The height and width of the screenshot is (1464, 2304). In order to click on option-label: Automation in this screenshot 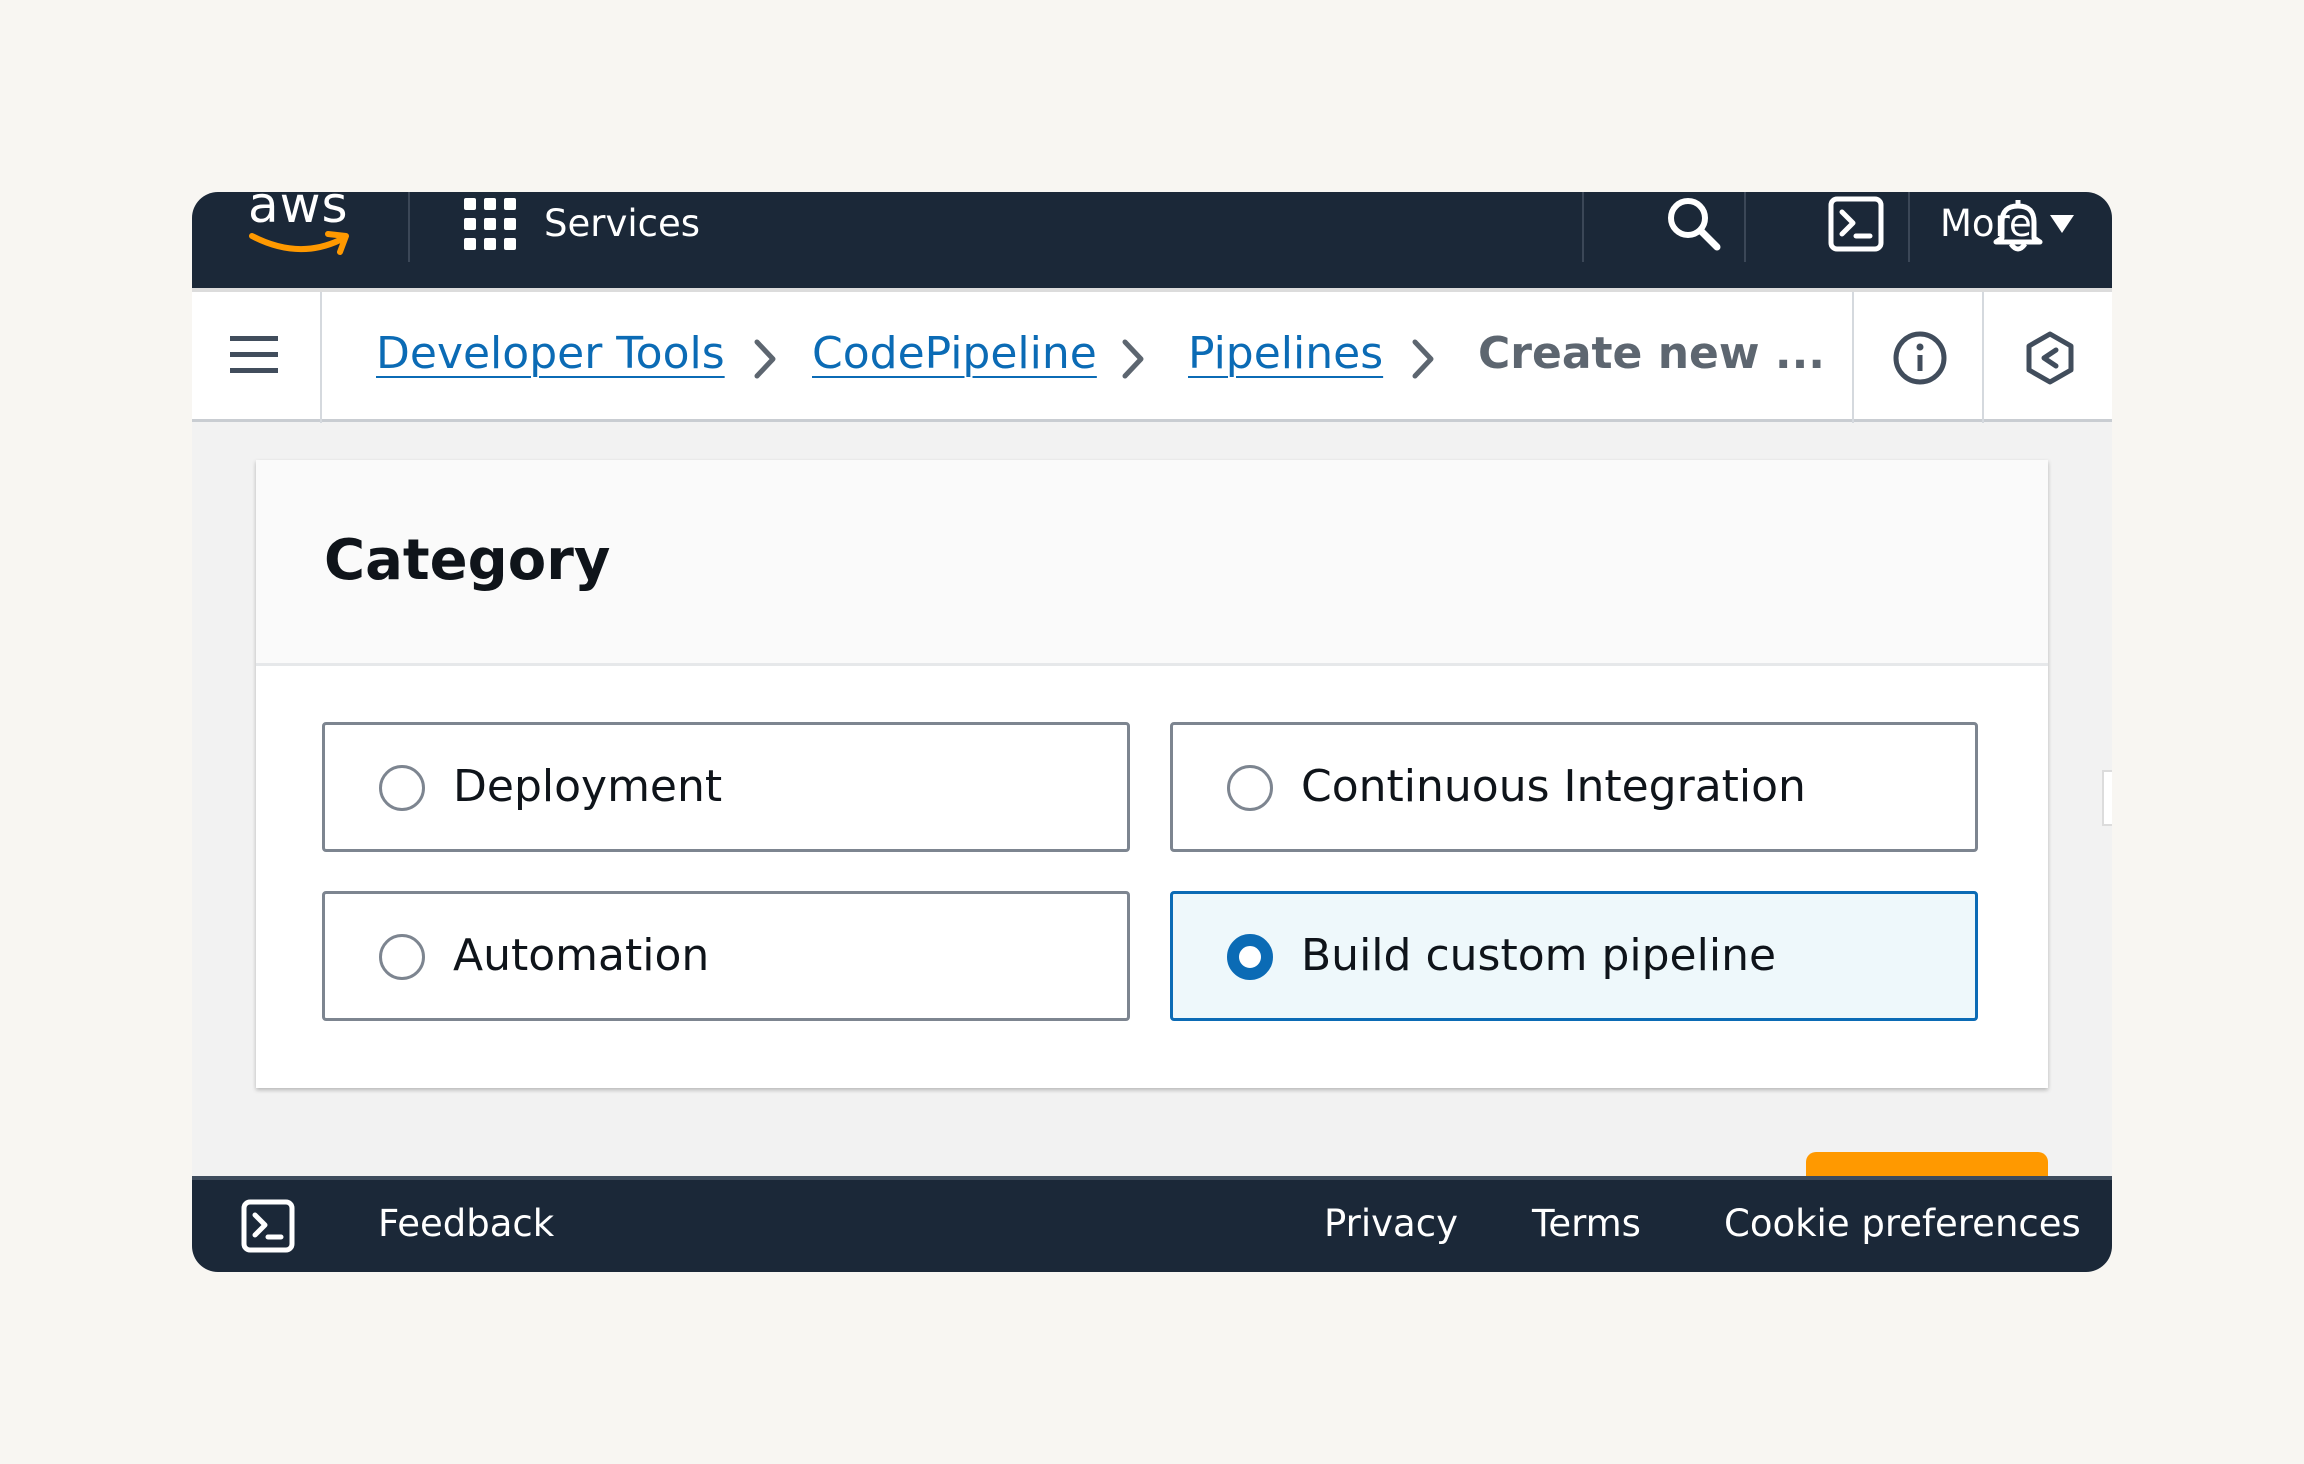, I will do `click(581, 955)`.